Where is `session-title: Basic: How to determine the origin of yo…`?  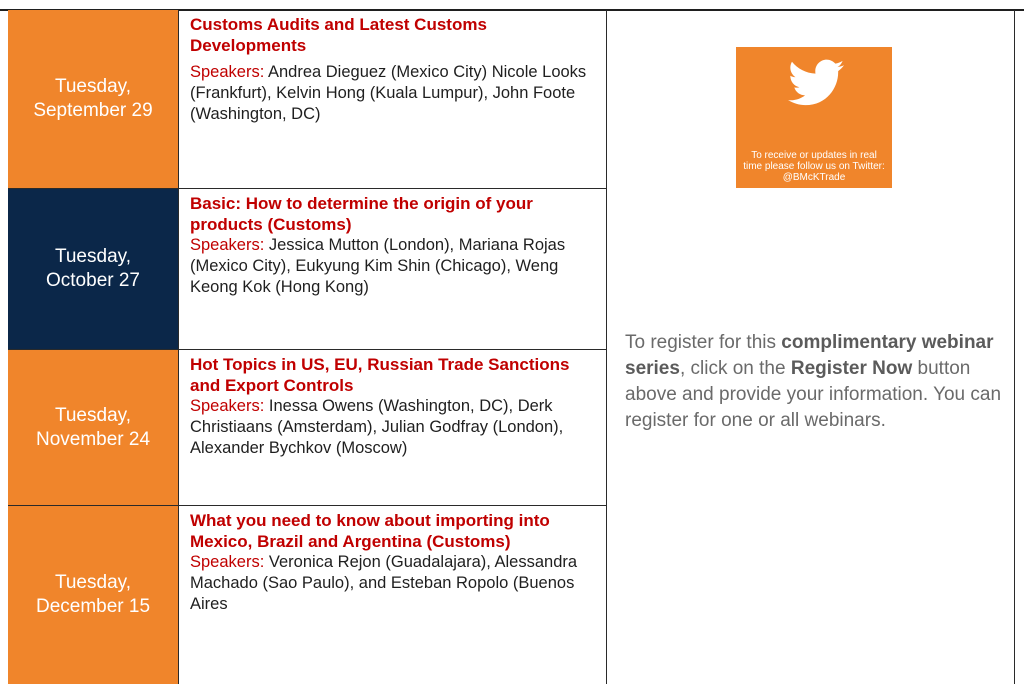 session-title: Basic: How to determine the origin of yo… is located at coordinates (361, 214).